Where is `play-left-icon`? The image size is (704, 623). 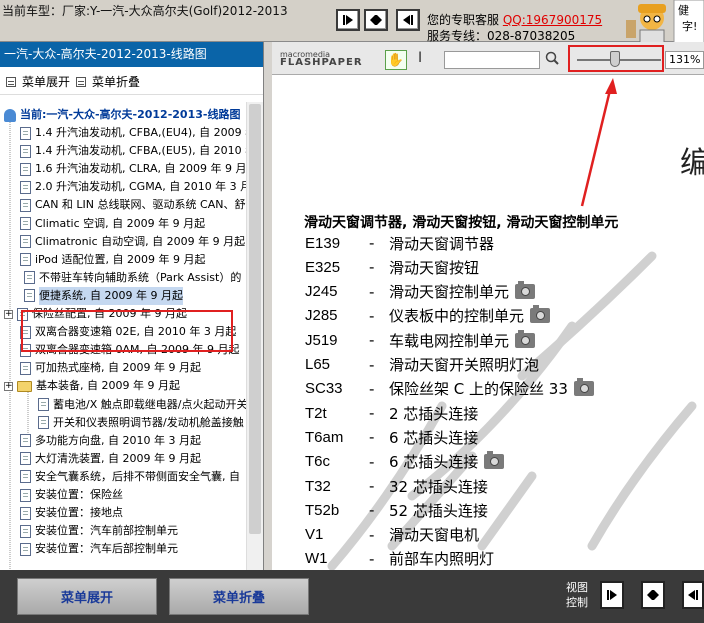 play-left-icon is located at coordinates (408, 20).